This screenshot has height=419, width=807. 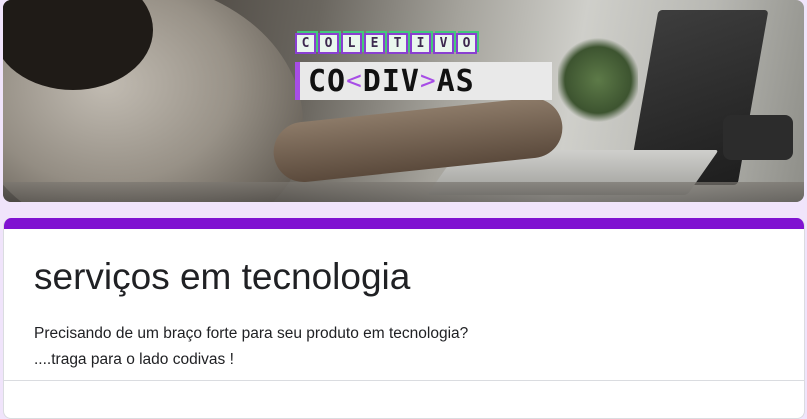 I want to click on logo-letter-block: V, so click(x=443, y=43).